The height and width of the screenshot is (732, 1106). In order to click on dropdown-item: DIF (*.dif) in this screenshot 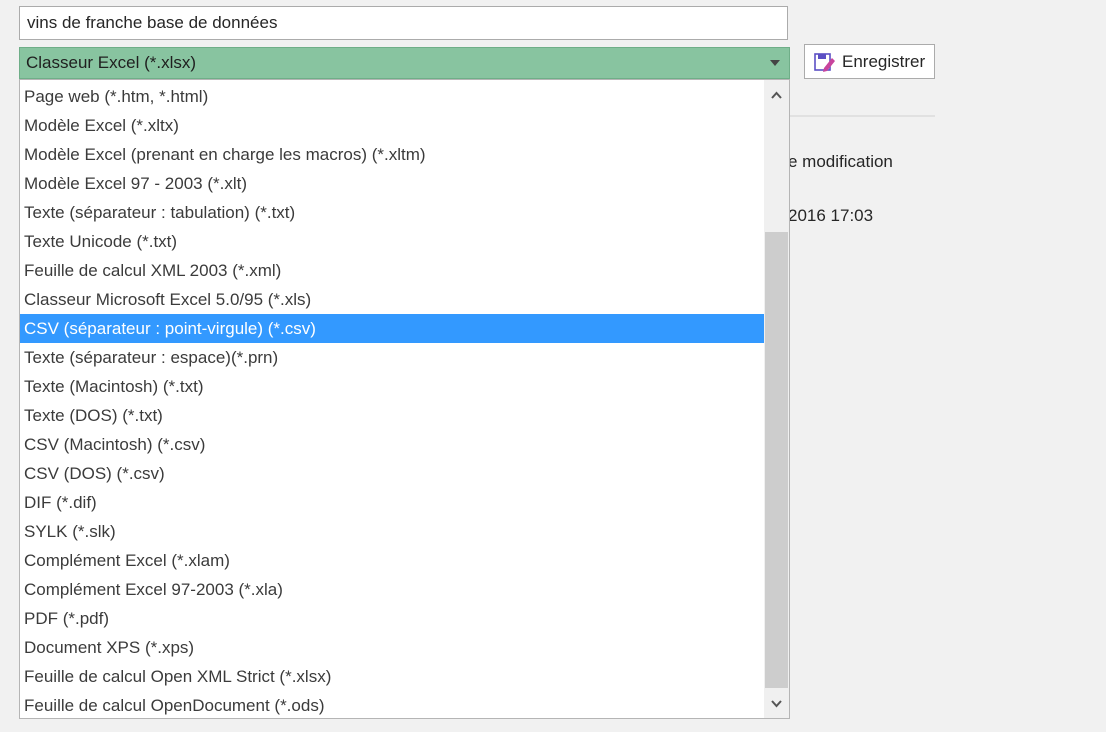, I will do `click(392, 502)`.